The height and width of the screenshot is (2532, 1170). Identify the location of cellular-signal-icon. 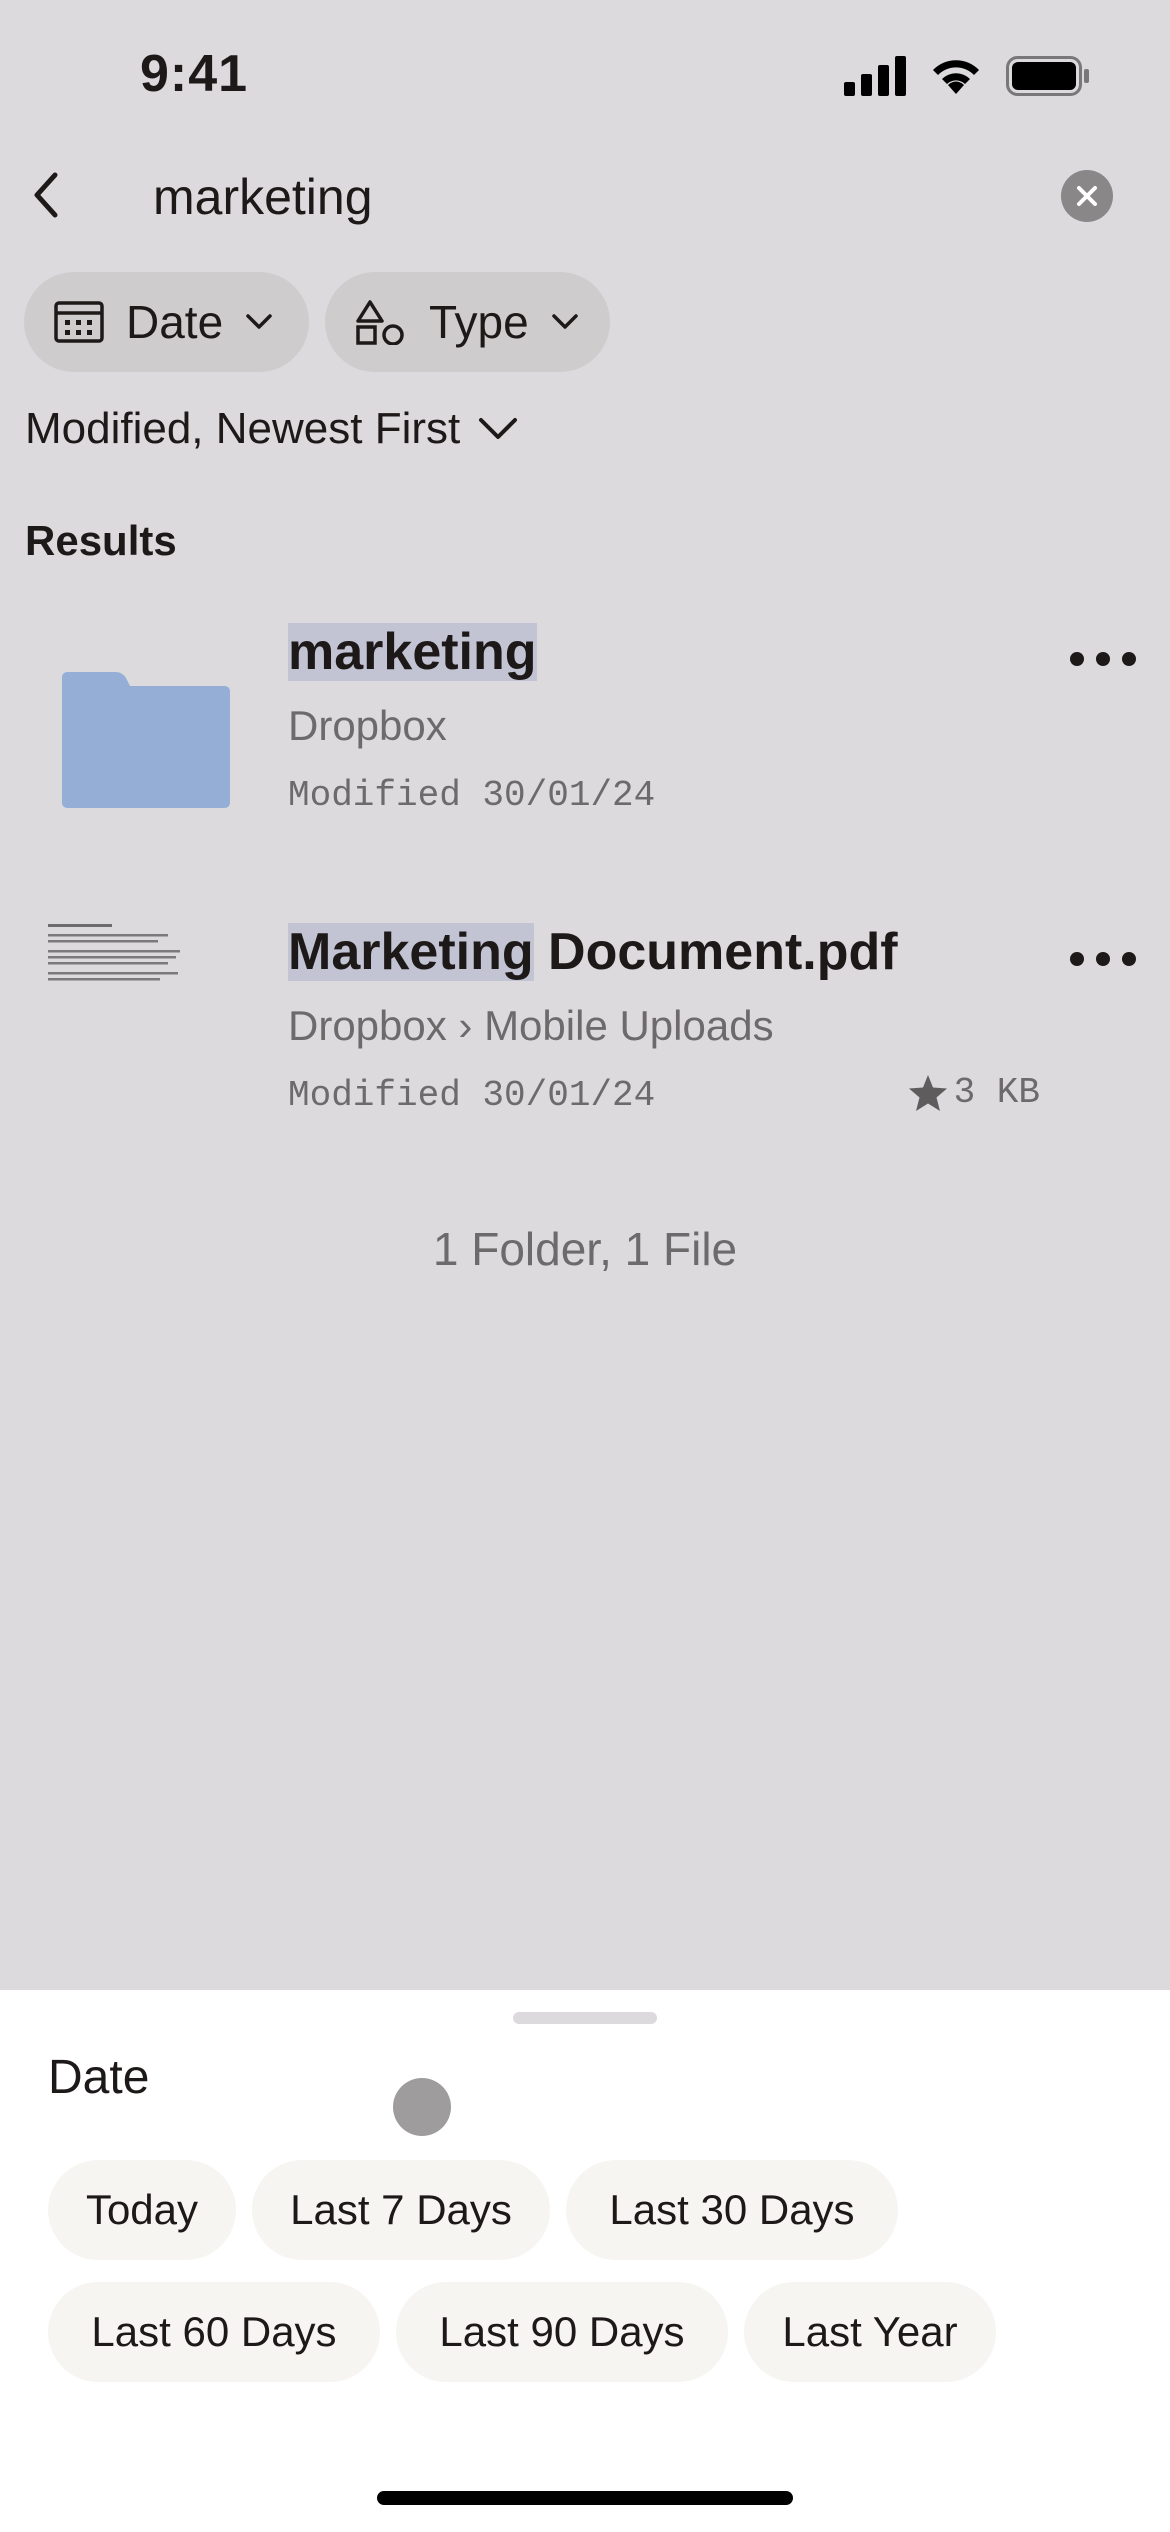
(875, 76).